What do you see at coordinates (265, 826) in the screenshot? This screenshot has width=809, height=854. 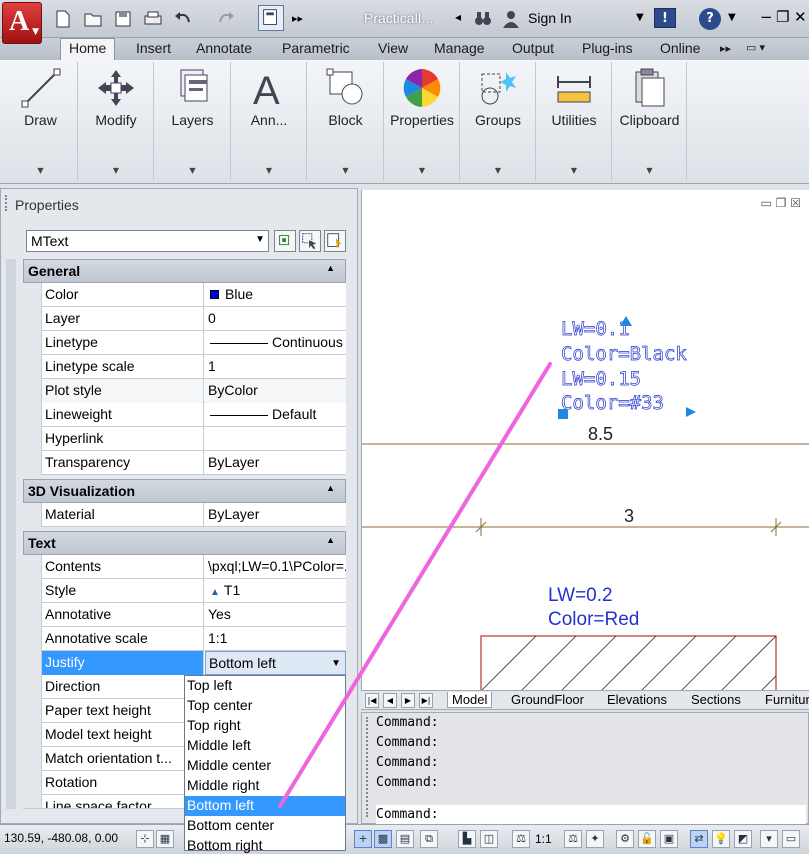 I see `justify-option: Bottom center` at bounding box center [265, 826].